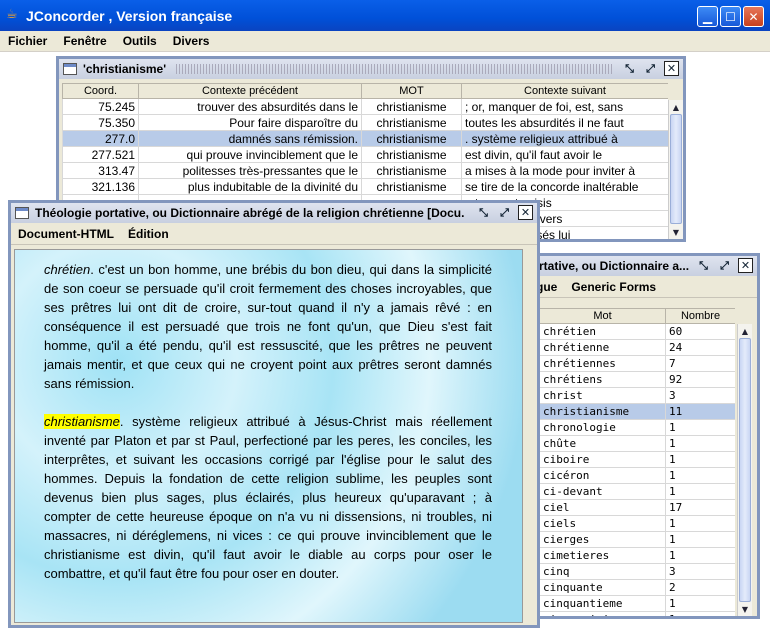 Image resolution: width=770 pixels, height=635 pixels. Describe the element at coordinates (700, 316) in the screenshot. I see `column-header-nombre: Nombre` at that location.